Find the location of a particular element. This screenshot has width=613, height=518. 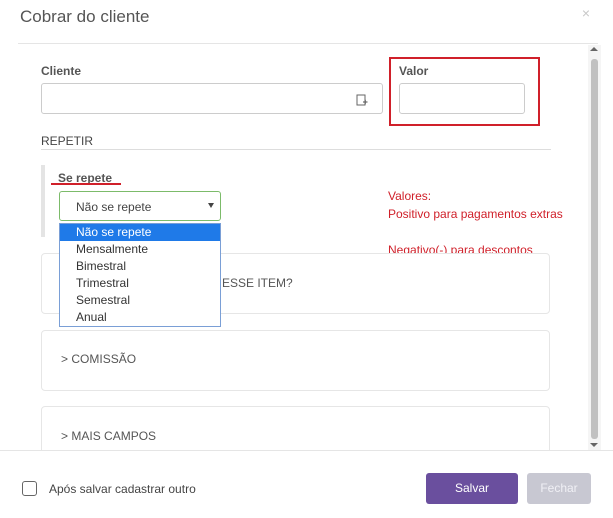

option-nao-se-repete: Não se repete is located at coordinates (140, 232).